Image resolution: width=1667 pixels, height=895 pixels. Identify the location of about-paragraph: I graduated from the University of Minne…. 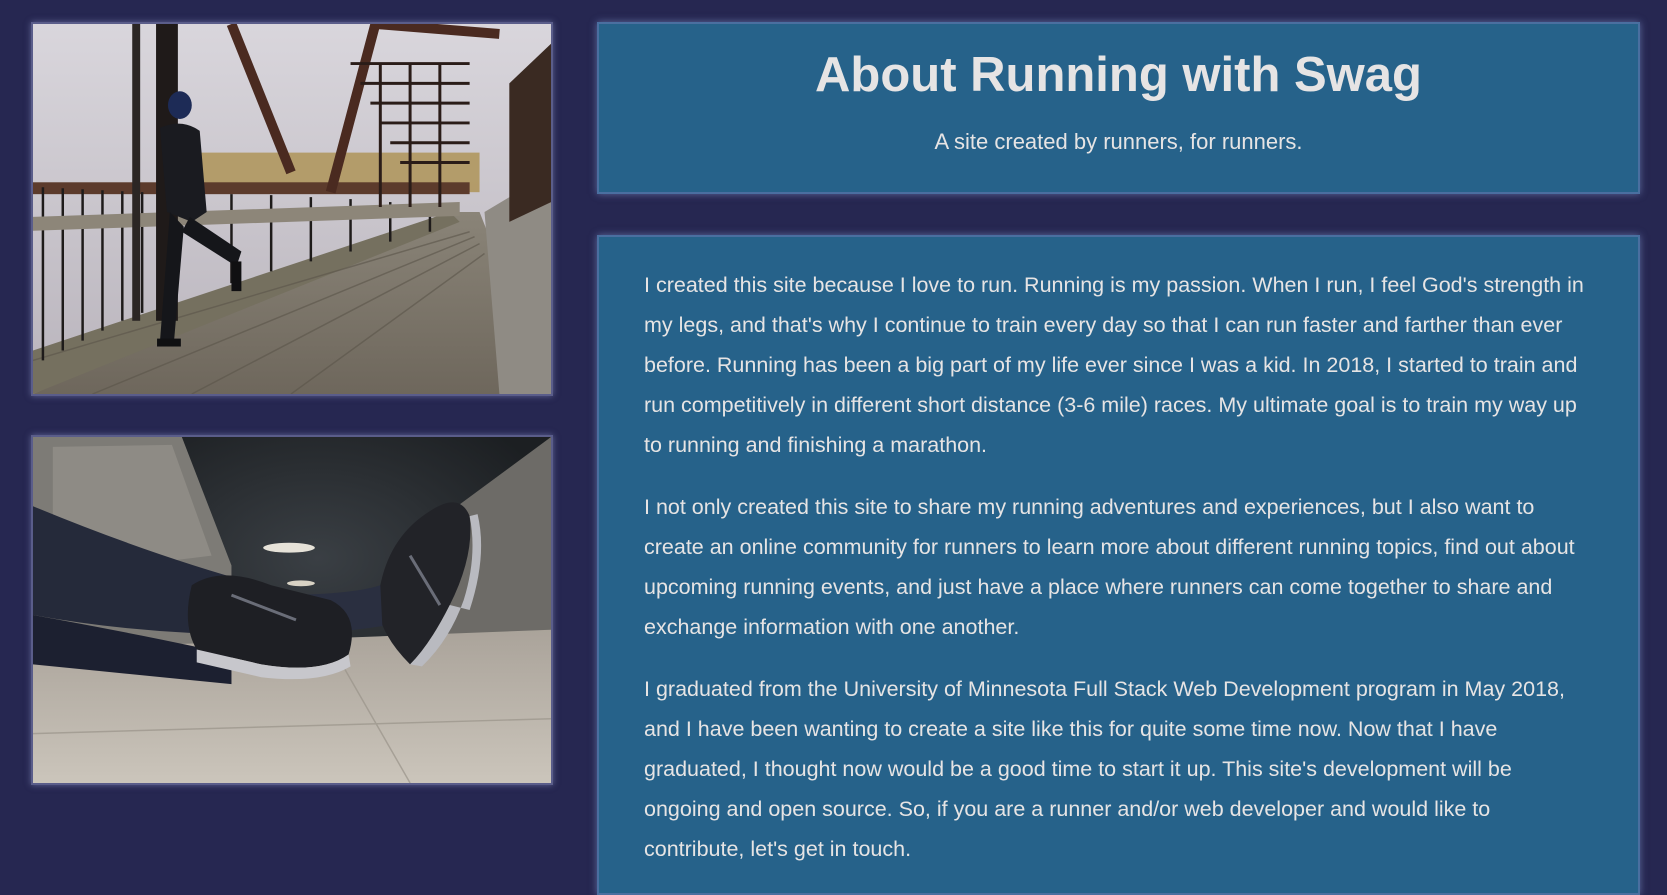
(1104, 769).